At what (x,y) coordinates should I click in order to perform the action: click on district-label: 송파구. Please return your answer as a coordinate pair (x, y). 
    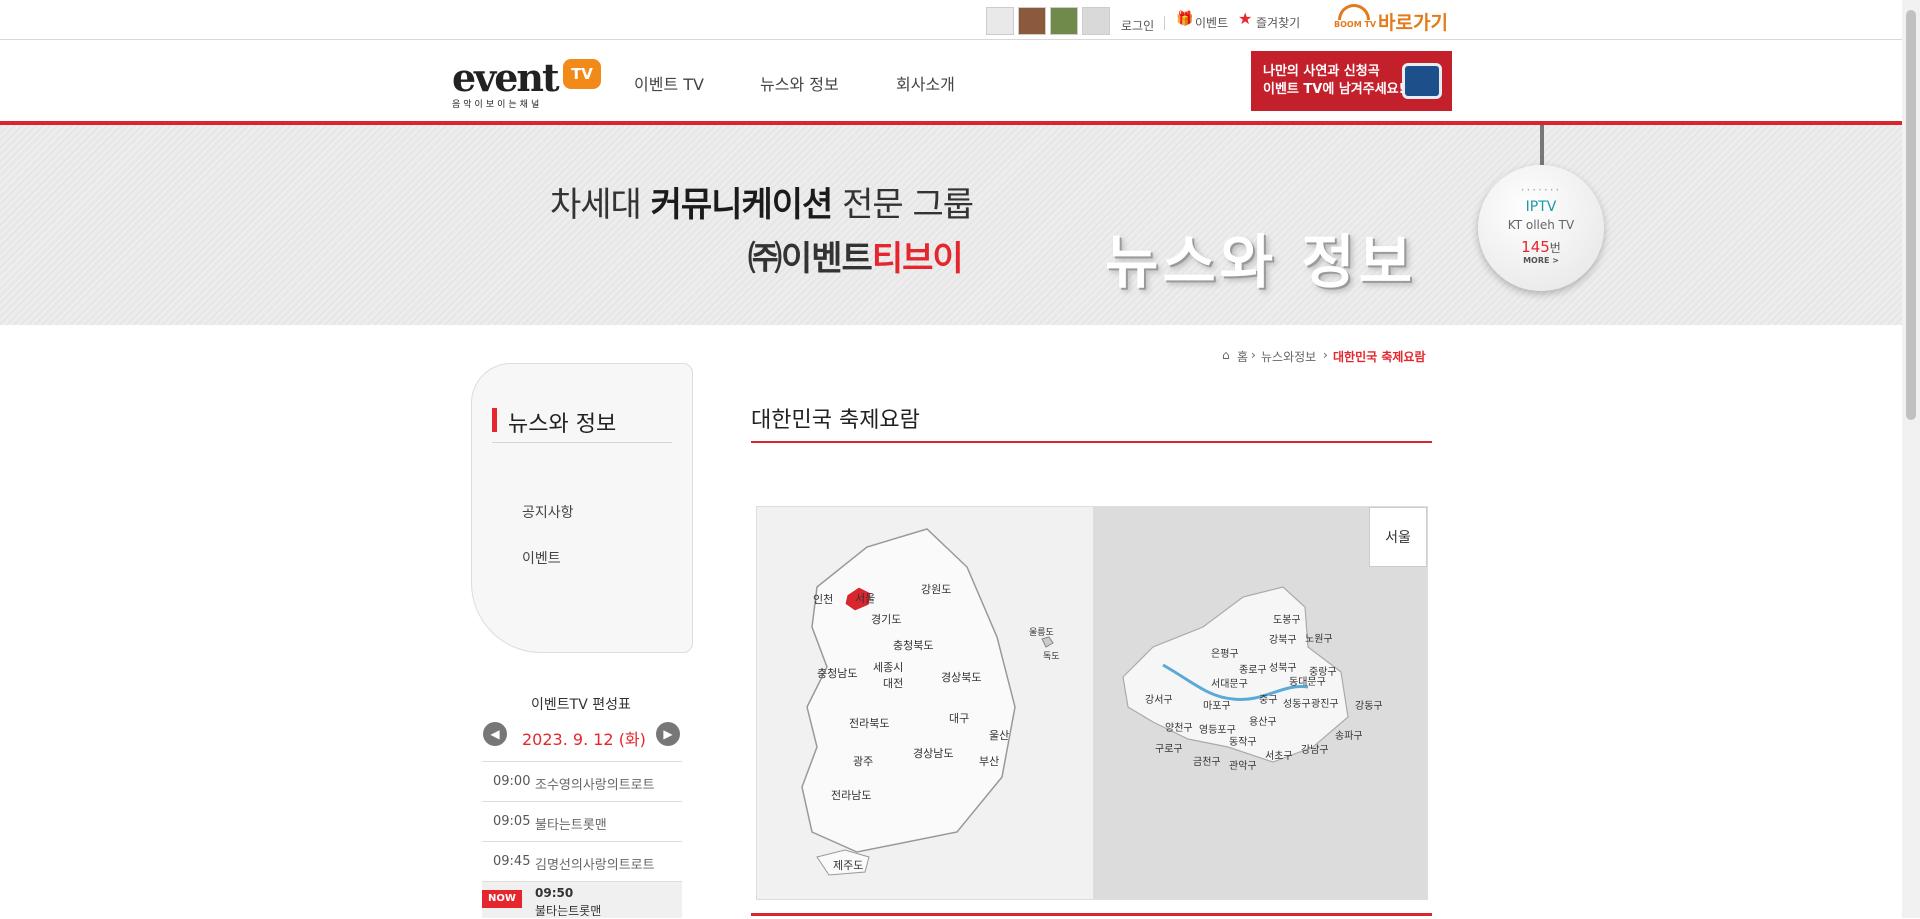
    Looking at the image, I should click on (1349, 736).